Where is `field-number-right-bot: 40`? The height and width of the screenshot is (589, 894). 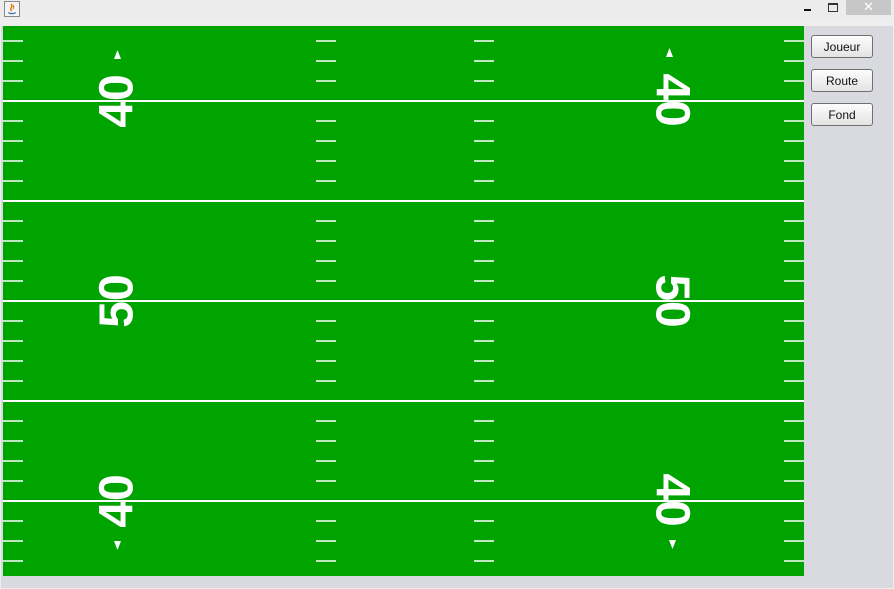 field-number-right-bot: 40 is located at coordinates (672, 499).